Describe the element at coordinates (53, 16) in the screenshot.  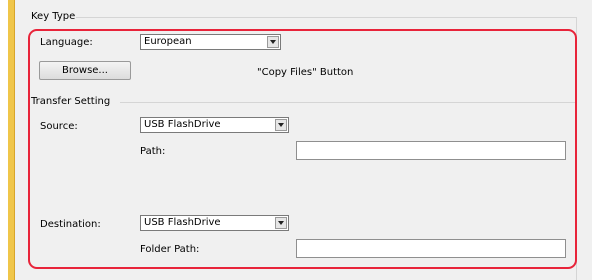
I see `key-type-group-label: Key Type` at that location.